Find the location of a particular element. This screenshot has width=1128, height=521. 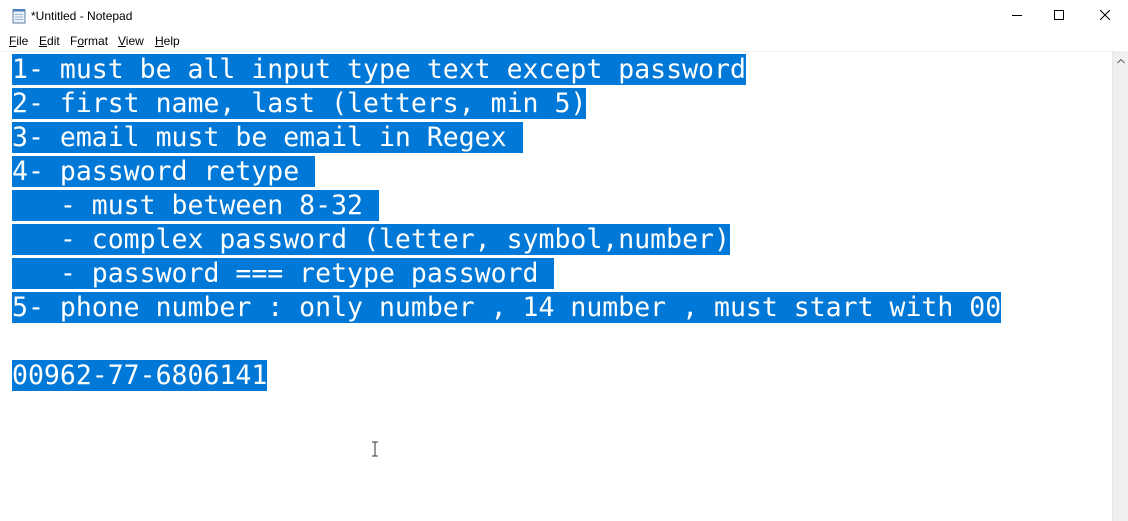

editor-line-10: 00962-77-6806141 is located at coordinates (140, 376).